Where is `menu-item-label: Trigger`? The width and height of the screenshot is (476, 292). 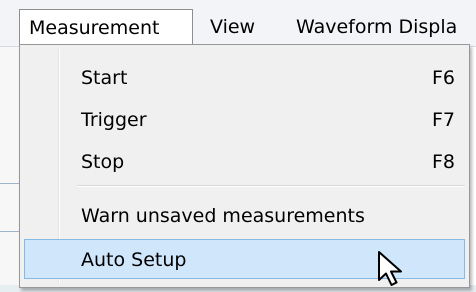
menu-item-label: Trigger is located at coordinates (114, 120).